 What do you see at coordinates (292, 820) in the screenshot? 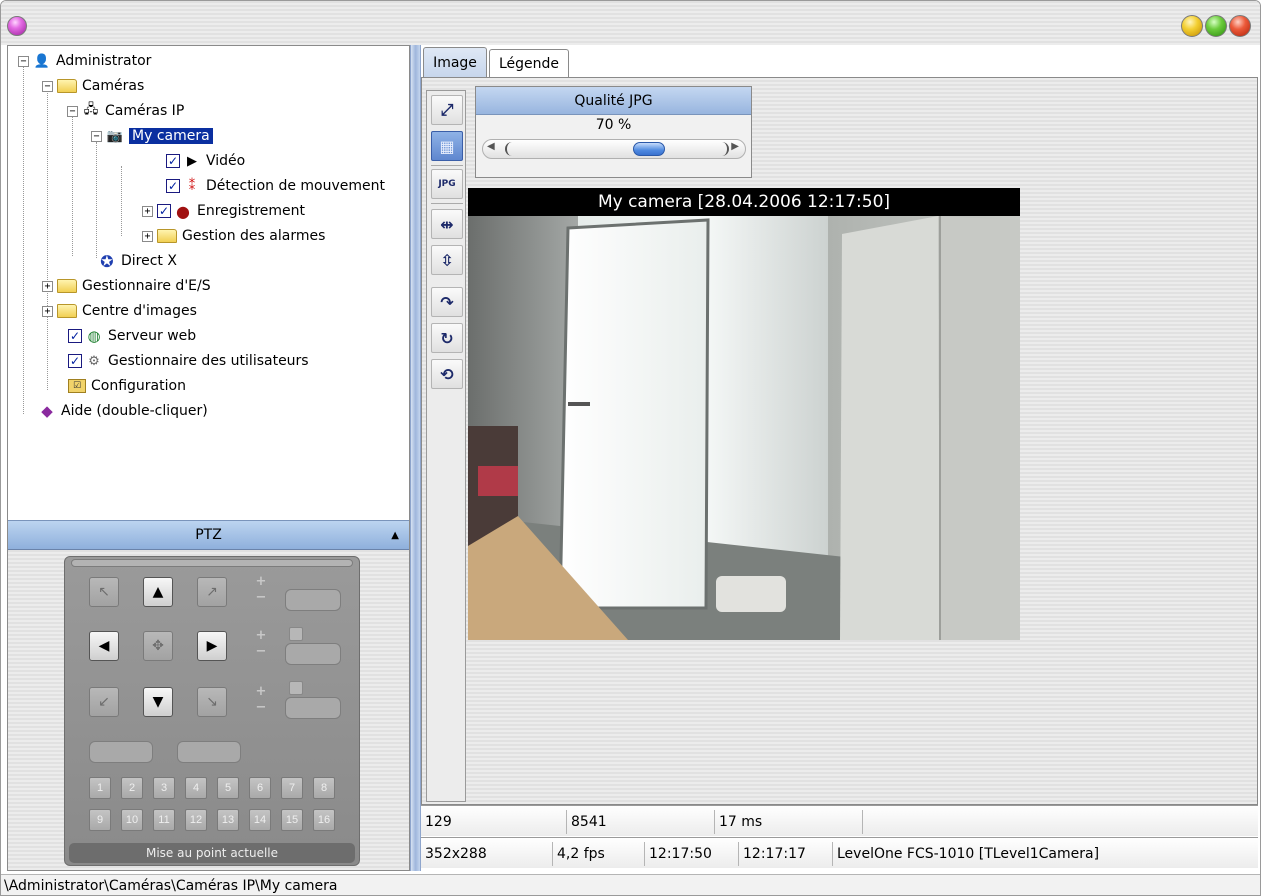
I see `preset-button: 15` at bounding box center [292, 820].